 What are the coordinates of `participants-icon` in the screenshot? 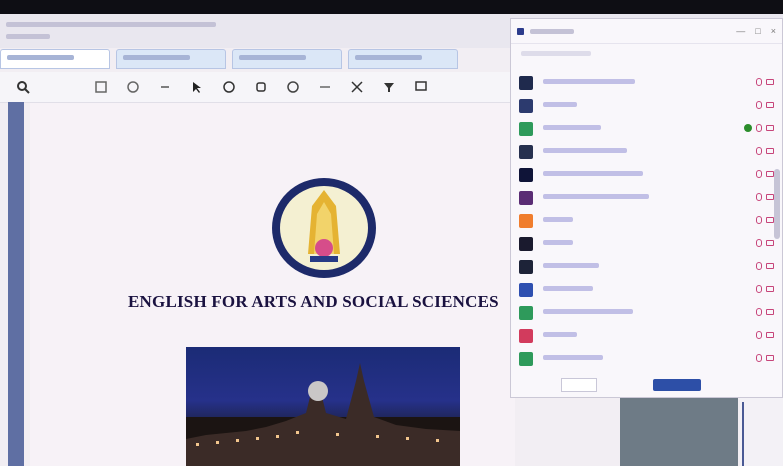 It's located at (520, 31).